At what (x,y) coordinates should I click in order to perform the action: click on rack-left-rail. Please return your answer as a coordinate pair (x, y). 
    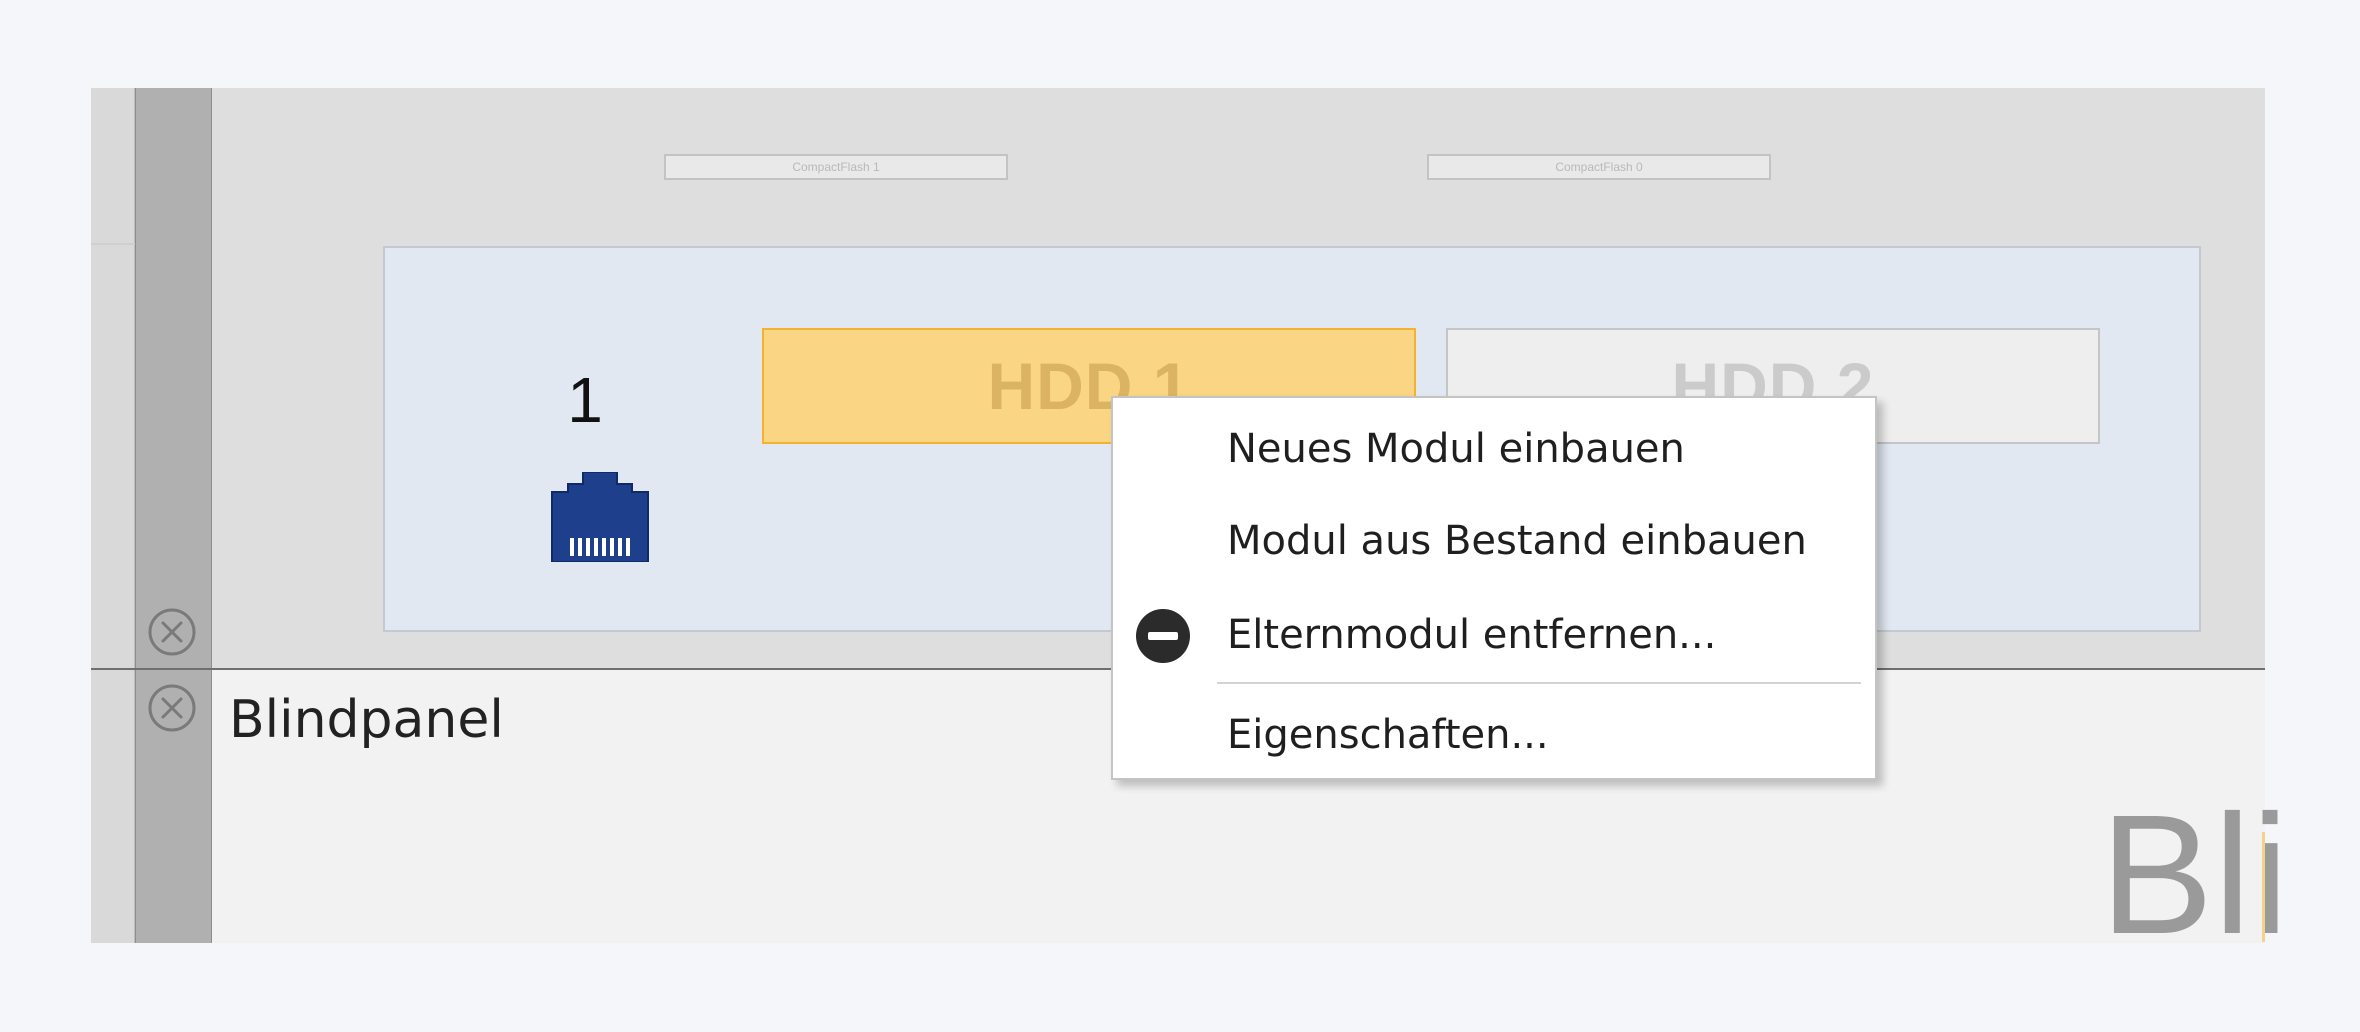
    Looking at the image, I should click on (113, 515).